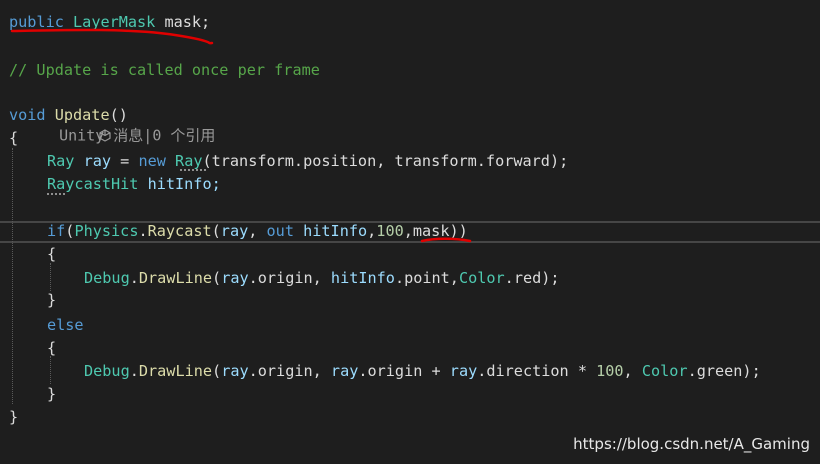 The width and height of the screenshot is (820, 464). I want to click on watermark-url: https://blog.csdn.net/A_Gaming, so click(691, 444).